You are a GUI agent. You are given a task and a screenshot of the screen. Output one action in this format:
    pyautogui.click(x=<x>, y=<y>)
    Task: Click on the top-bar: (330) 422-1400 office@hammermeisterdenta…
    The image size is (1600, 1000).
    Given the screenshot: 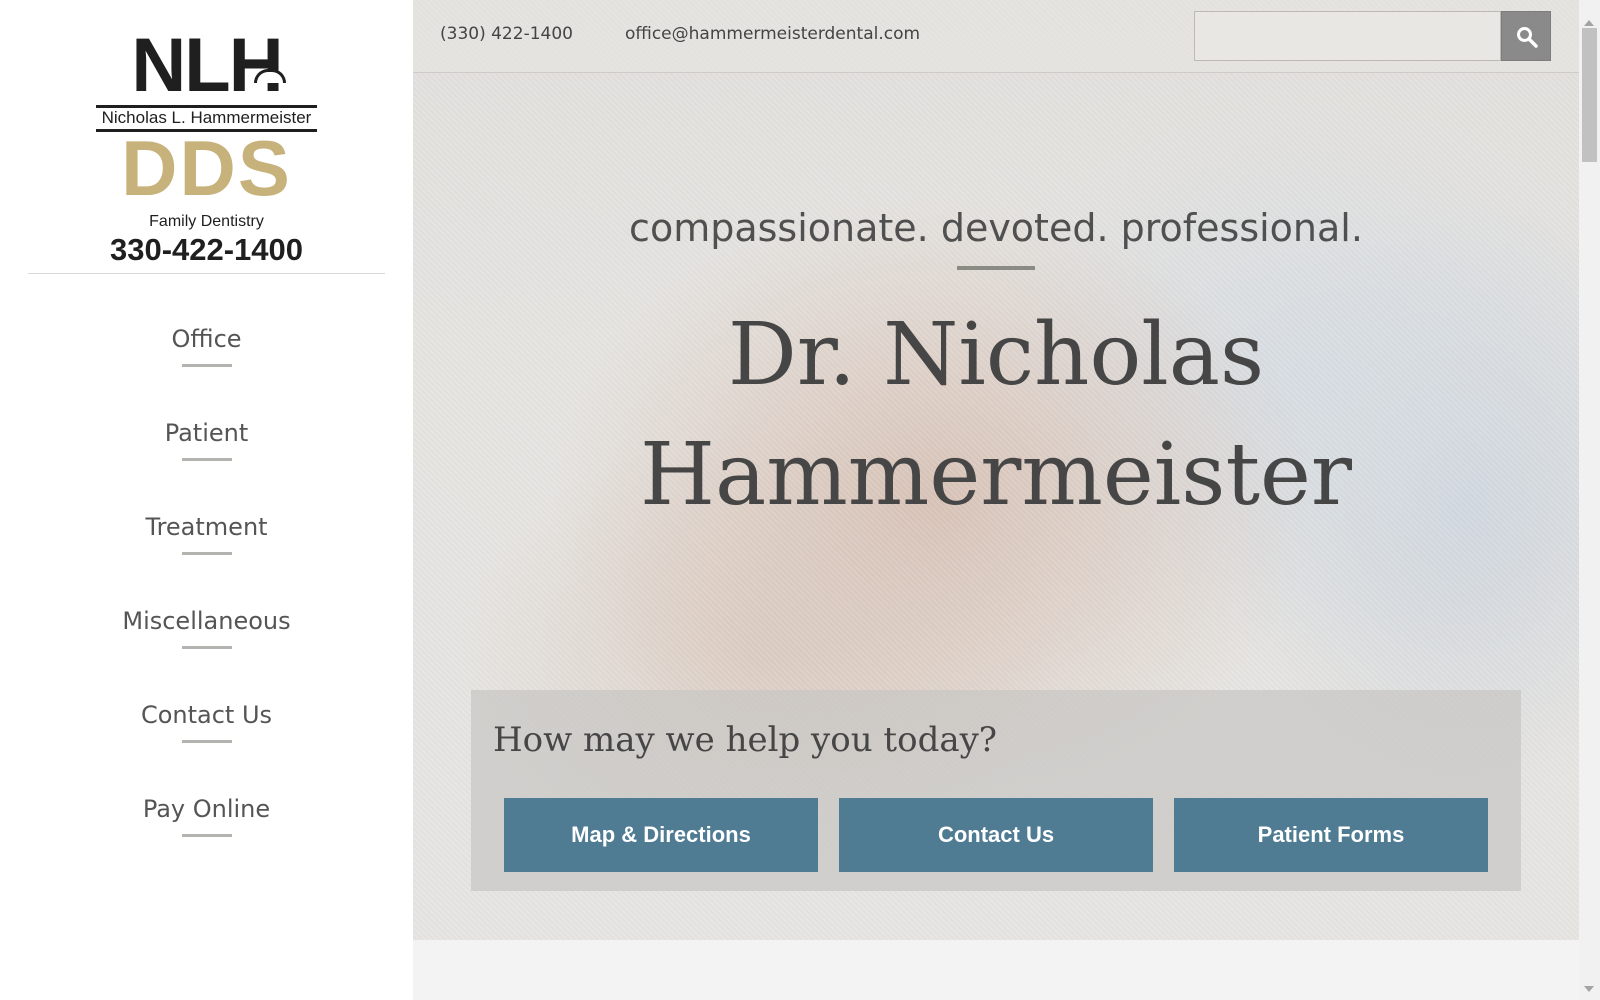 What is the action you would take?
    pyautogui.click(x=996, y=36)
    